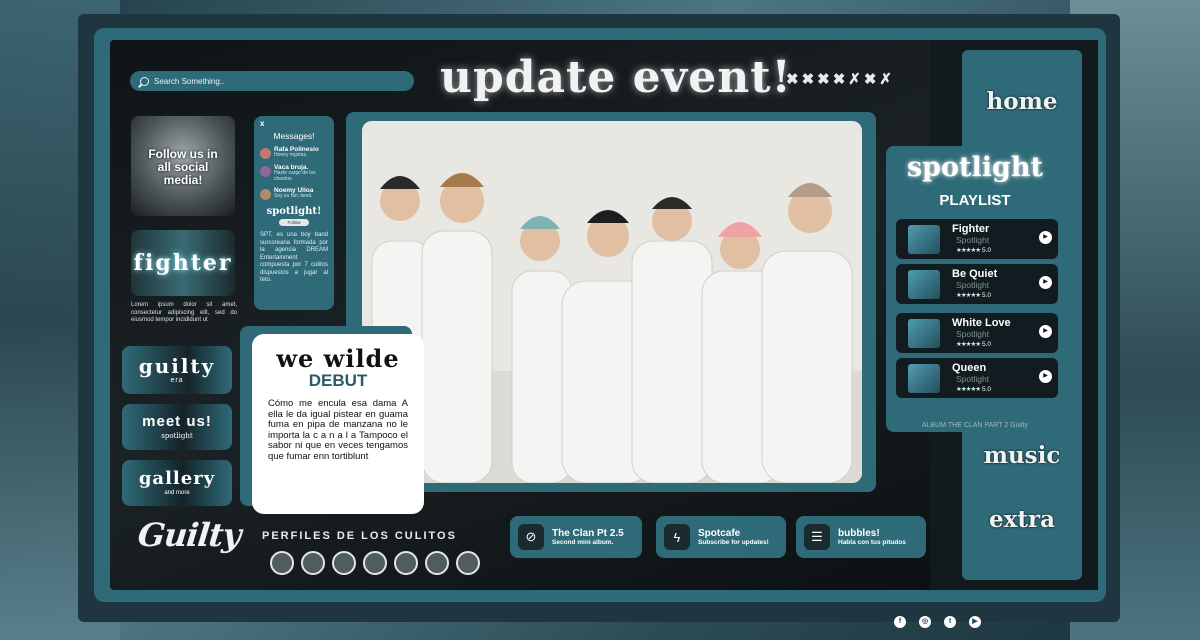 The width and height of the screenshot is (1200, 640). I want to click on disc-icon: ⊘, so click(531, 537).